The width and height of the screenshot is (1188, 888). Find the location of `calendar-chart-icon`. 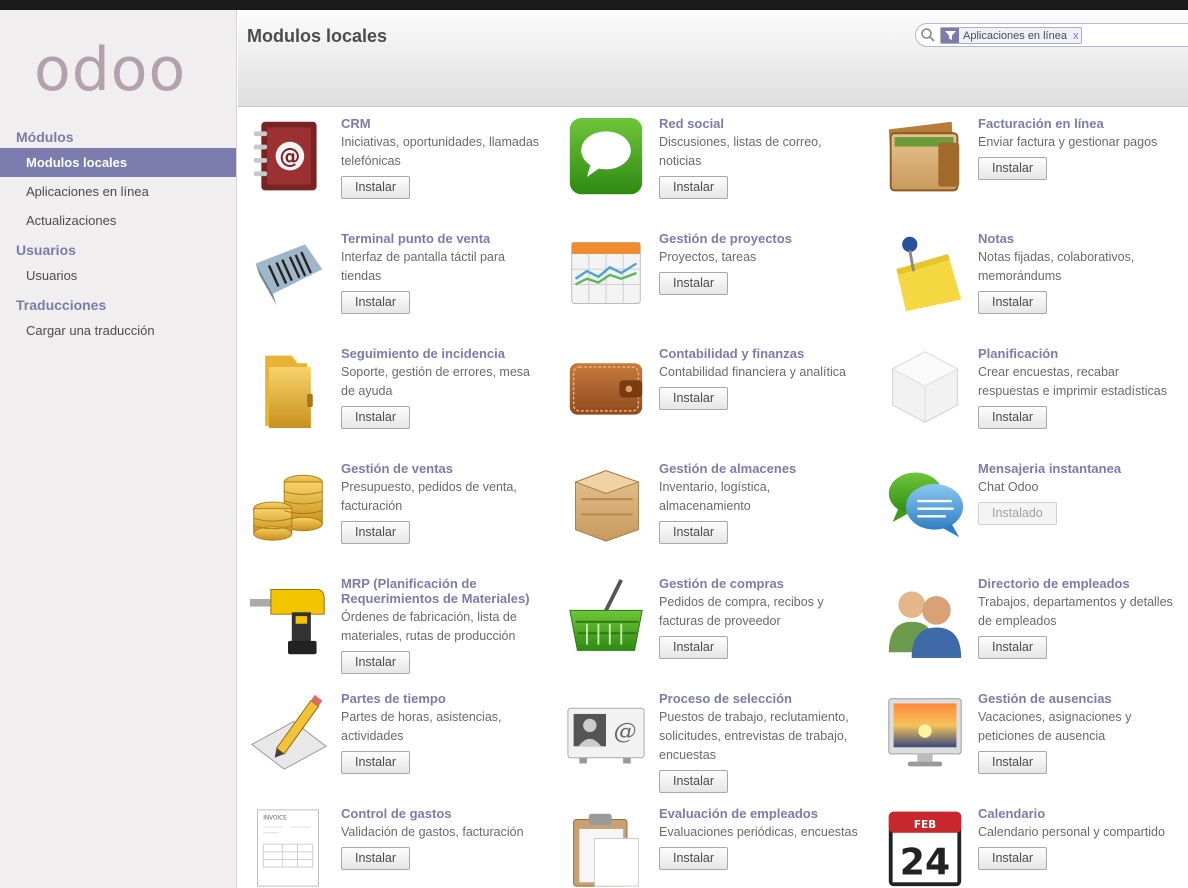

calendar-chart-icon is located at coordinates (606, 273).